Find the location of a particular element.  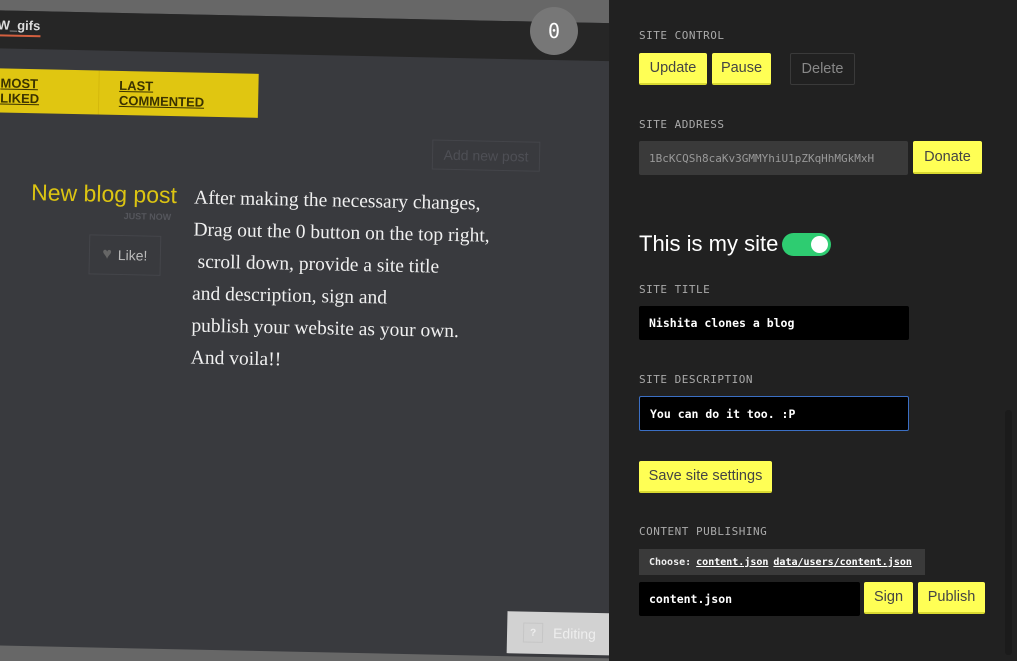

tab-last-commented: LAST COMMENTED is located at coordinates (179, 94).